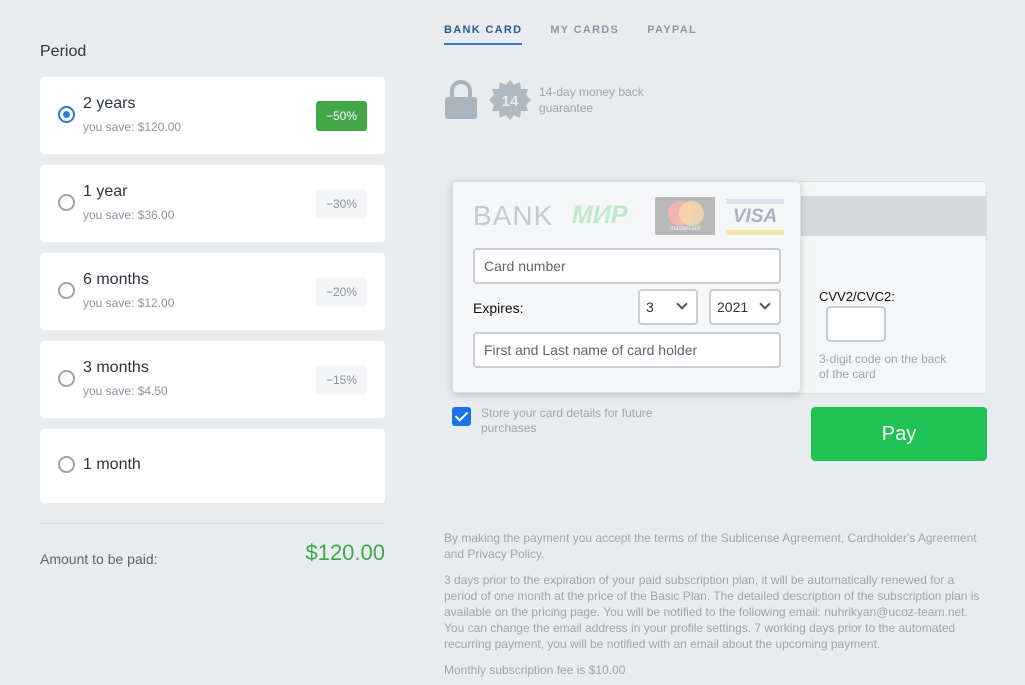 The image size is (1025, 685). I want to click on mir-logo: МИР, so click(600, 215).